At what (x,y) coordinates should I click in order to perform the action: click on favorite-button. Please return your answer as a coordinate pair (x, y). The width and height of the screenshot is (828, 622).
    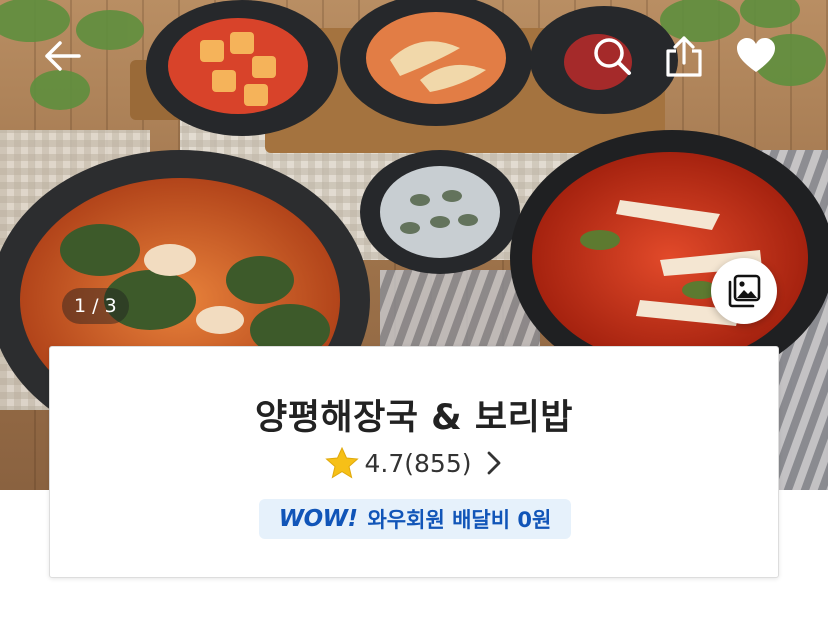
    Looking at the image, I should click on (756, 56).